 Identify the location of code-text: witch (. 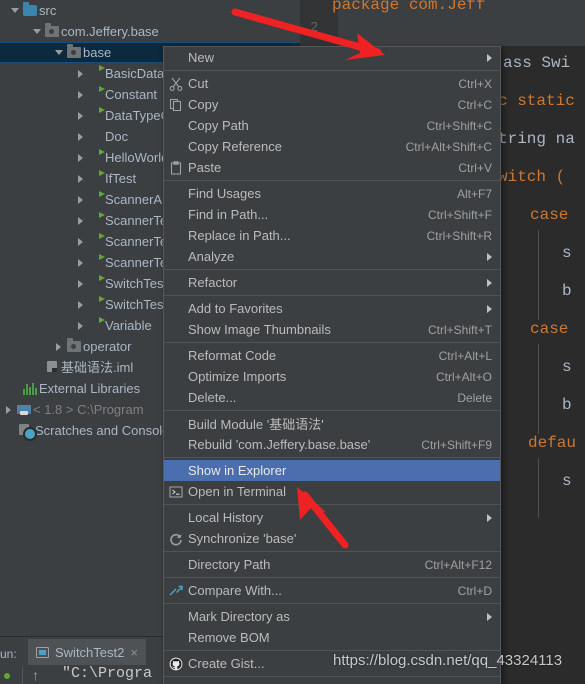
(532, 177).